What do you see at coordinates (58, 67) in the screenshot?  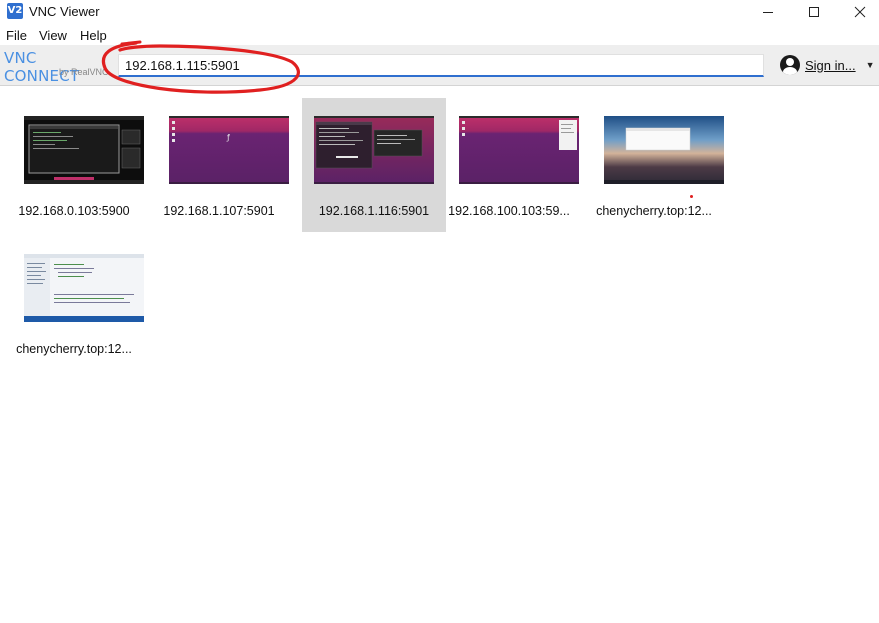 I see `vnc-connect-logo: VNC CONNECT by RealVNC` at bounding box center [58, 67].